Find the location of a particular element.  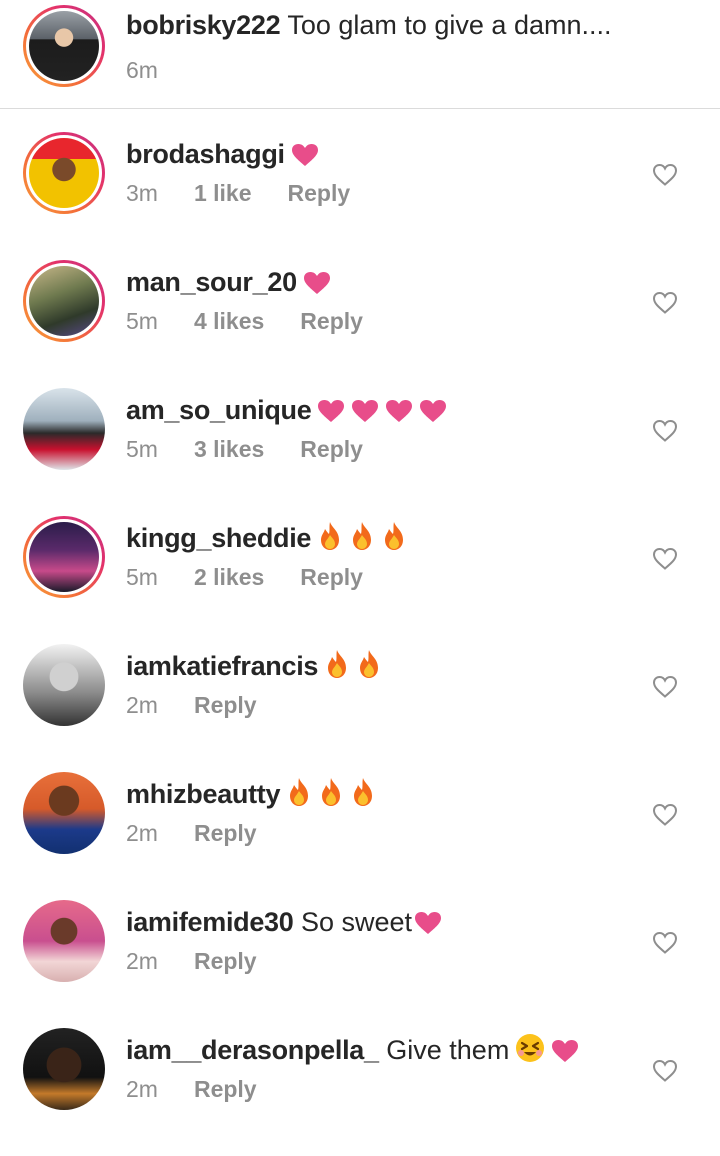

comment-username: mhizbeautty is located at coordinates (203, 794).